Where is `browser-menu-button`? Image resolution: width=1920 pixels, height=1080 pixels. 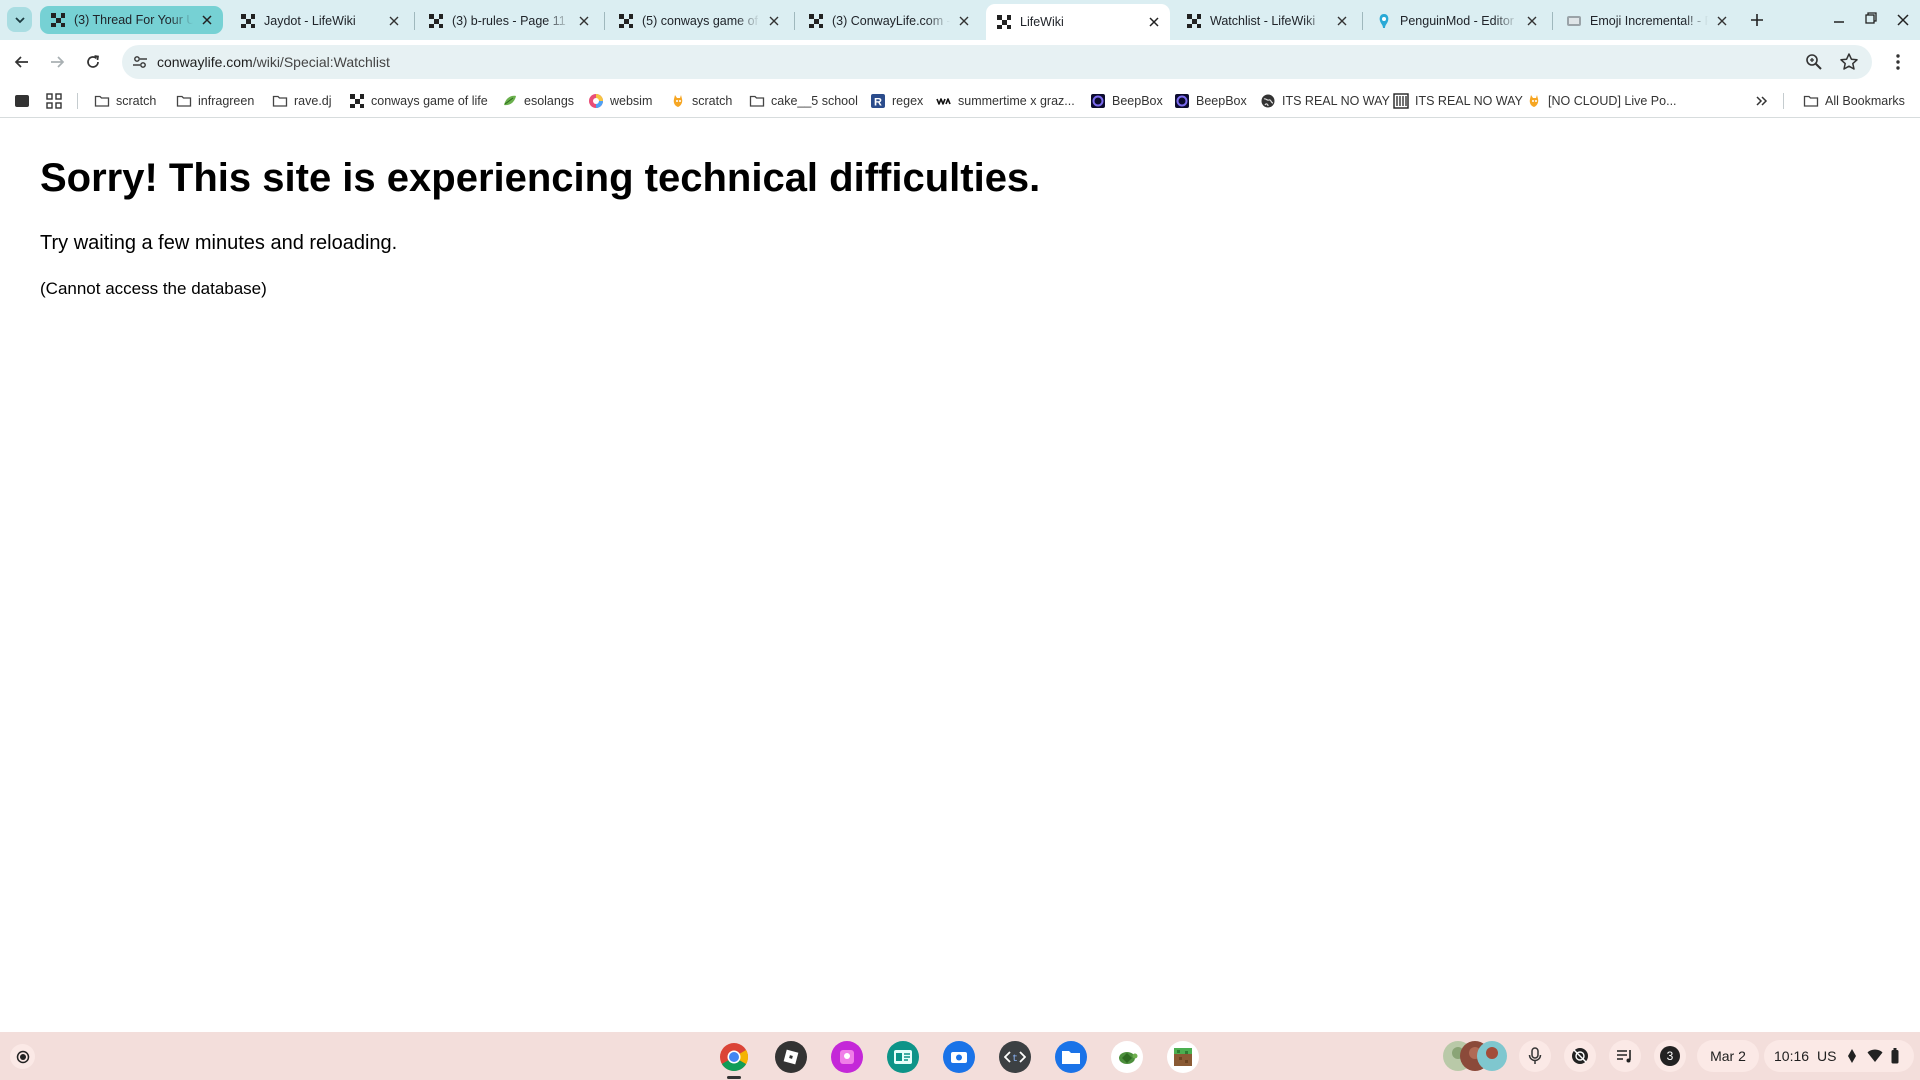
browser-menu-button is located at coordinates (1898, 62).